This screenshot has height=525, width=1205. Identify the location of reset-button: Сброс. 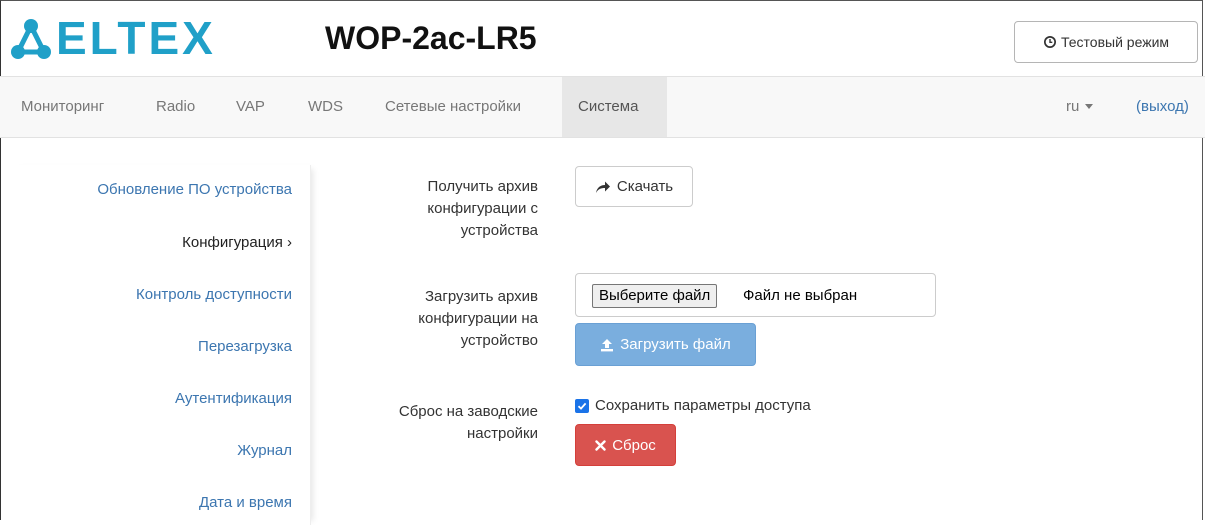
(625, 445).